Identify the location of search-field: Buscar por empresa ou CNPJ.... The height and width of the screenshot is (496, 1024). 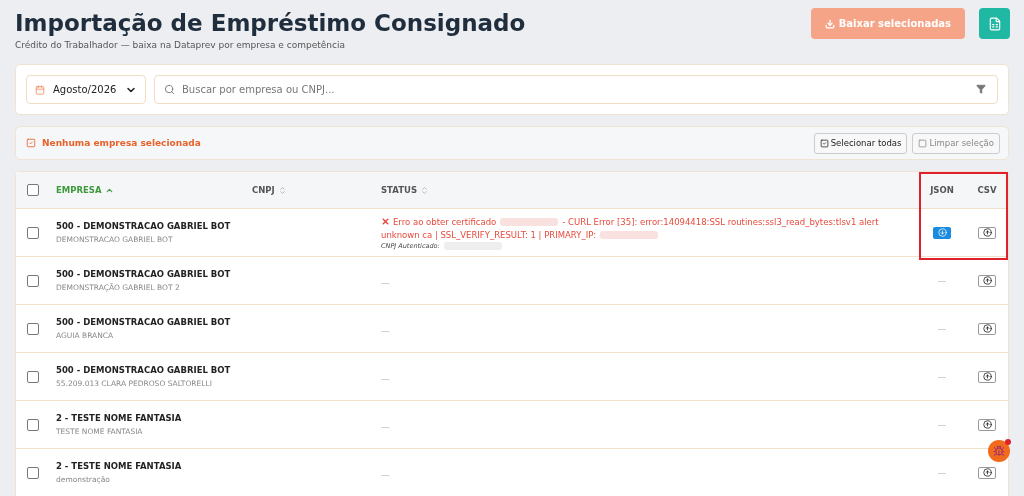
(576, 89).